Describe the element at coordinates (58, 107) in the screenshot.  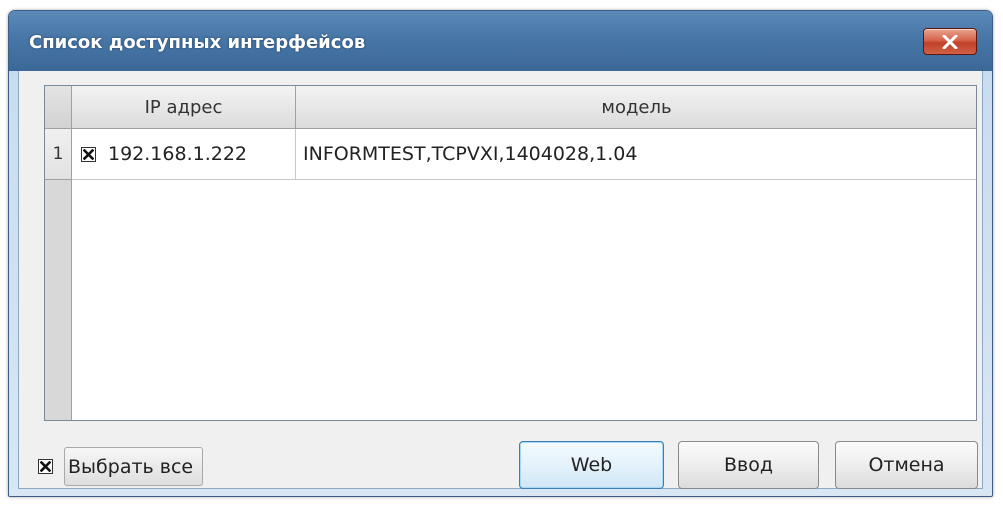
I see `table-corner` at that location.